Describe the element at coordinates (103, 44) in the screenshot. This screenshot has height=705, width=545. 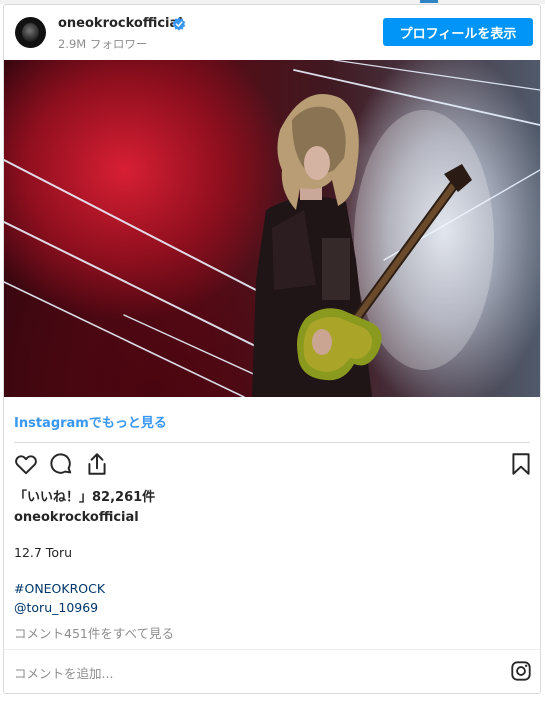
I see `follower-count: 2.9M フォロワー` at that location.